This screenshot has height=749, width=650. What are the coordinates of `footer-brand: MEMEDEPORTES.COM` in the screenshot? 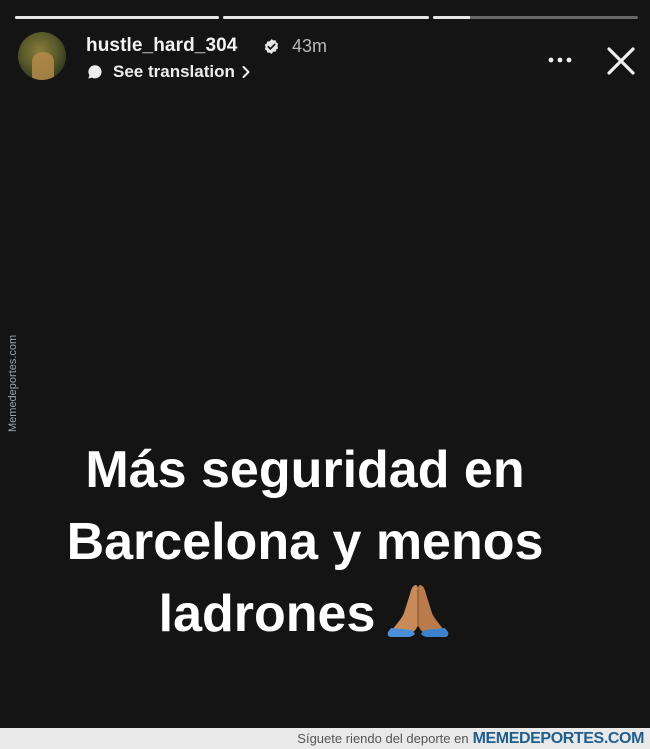 It's located at (558, 738).